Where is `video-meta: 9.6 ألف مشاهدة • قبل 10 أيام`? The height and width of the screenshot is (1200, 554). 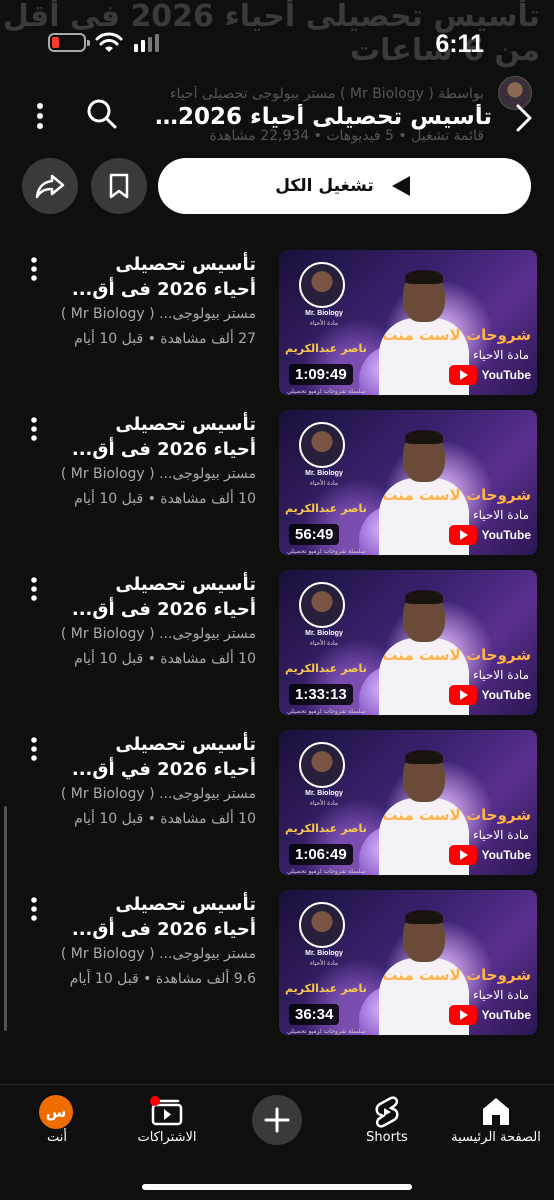 video-meta: 9.6 ألف مشاهدة • قبل 10 أيام is located at coordinates (162, 979).